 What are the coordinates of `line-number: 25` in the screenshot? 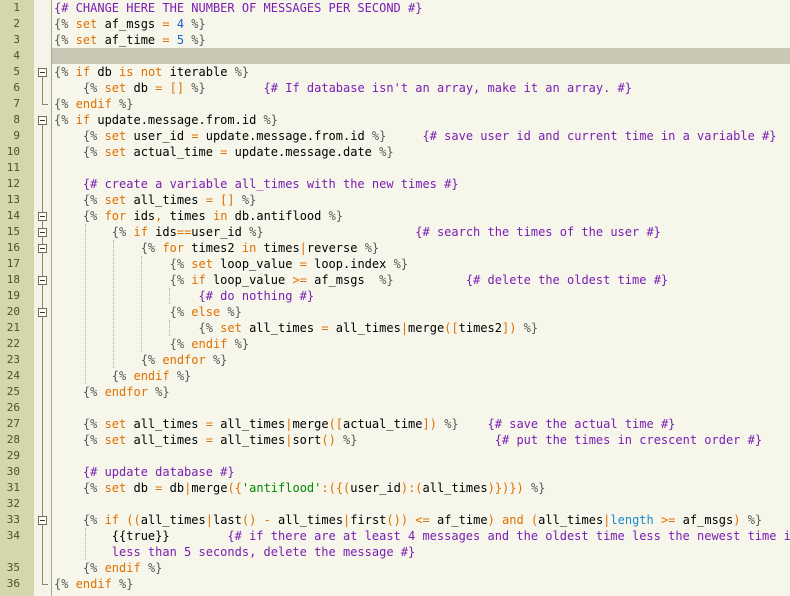 It's located at (13, 391).